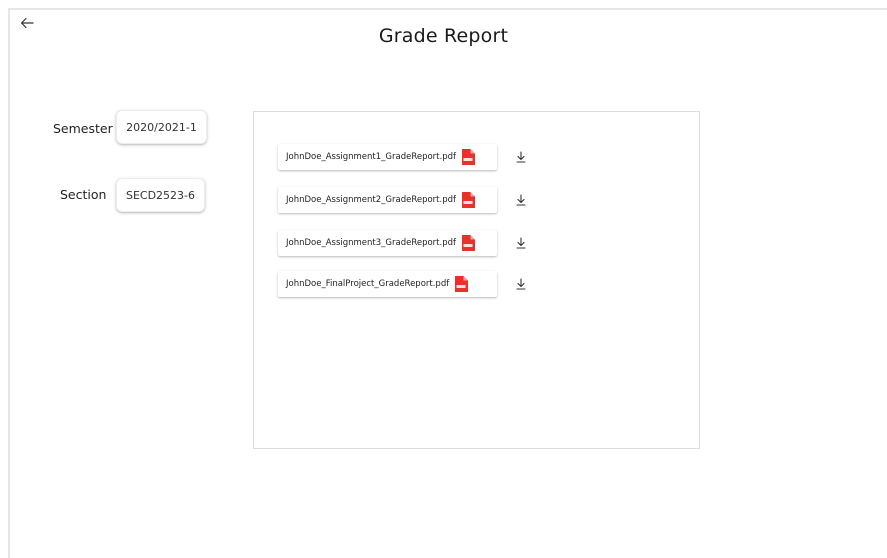 Image resolution: width=887 pixels, height=558 pixels. Describe the element at coordinates (371, 157) in the screenshot. I see `file-name: JohnDoe_Assignment1_GradeReport.pdf` at that location.